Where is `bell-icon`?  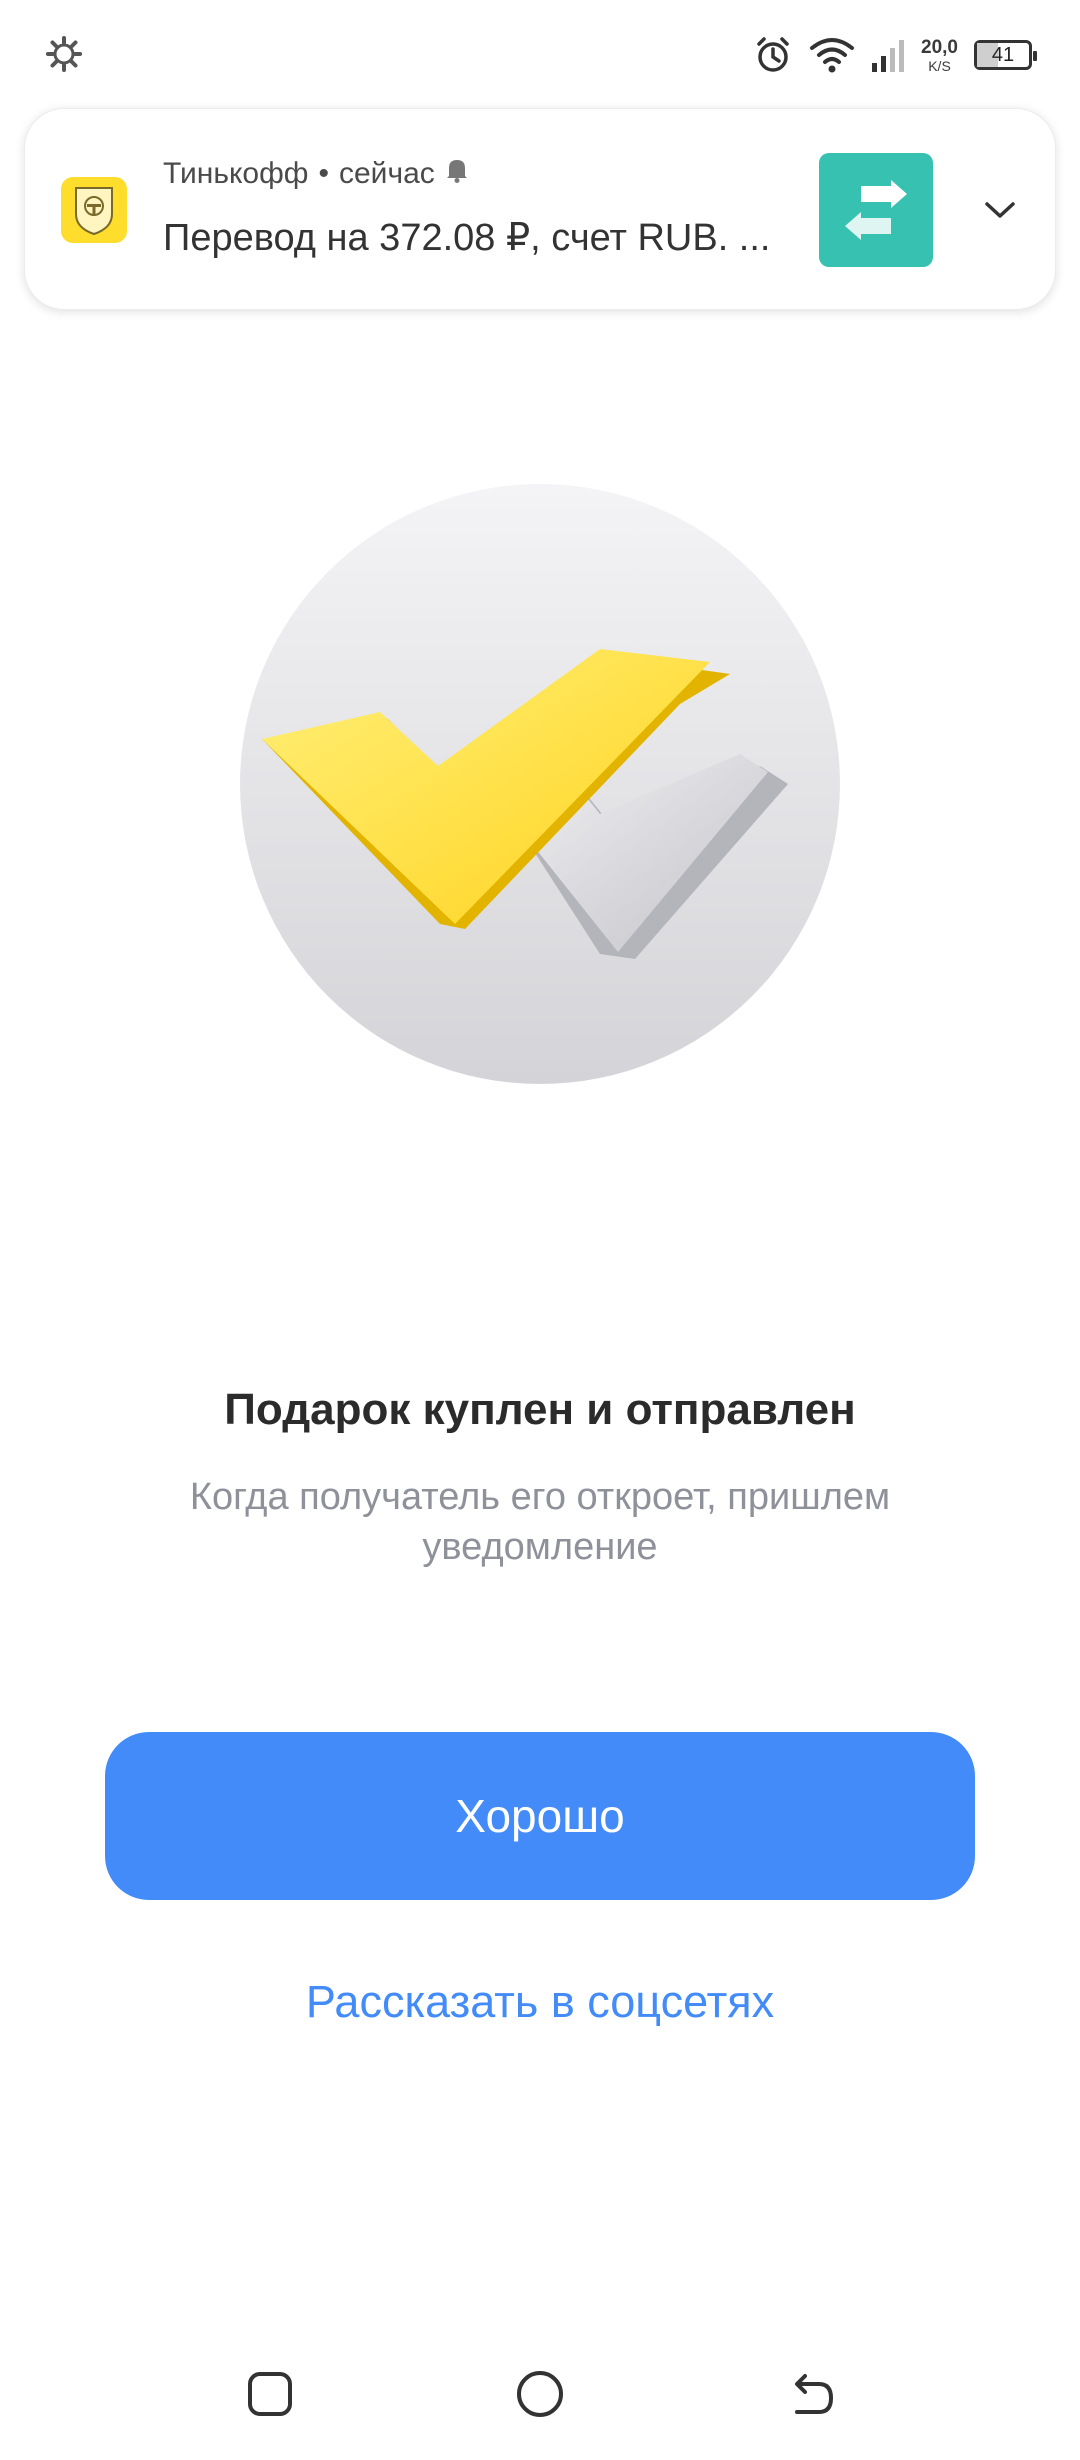
bell-icon is located at coordinates (457, 174).